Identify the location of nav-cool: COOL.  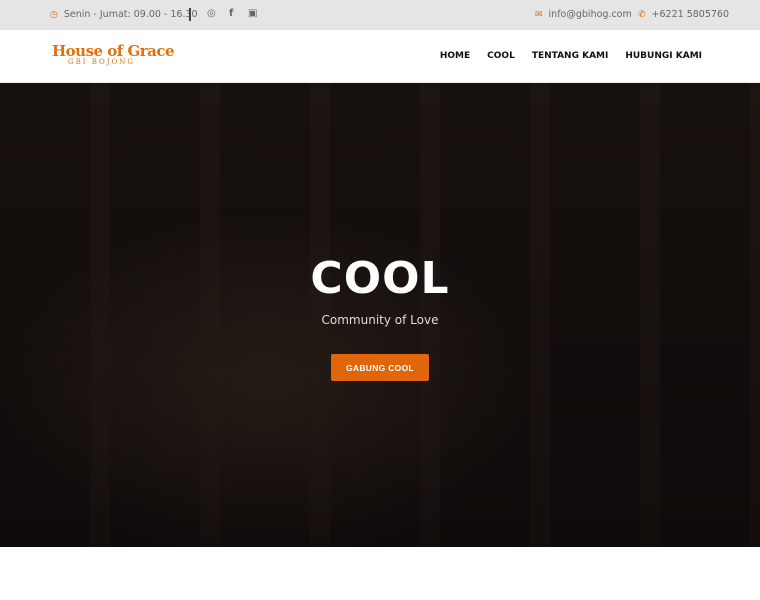
(501, 56).